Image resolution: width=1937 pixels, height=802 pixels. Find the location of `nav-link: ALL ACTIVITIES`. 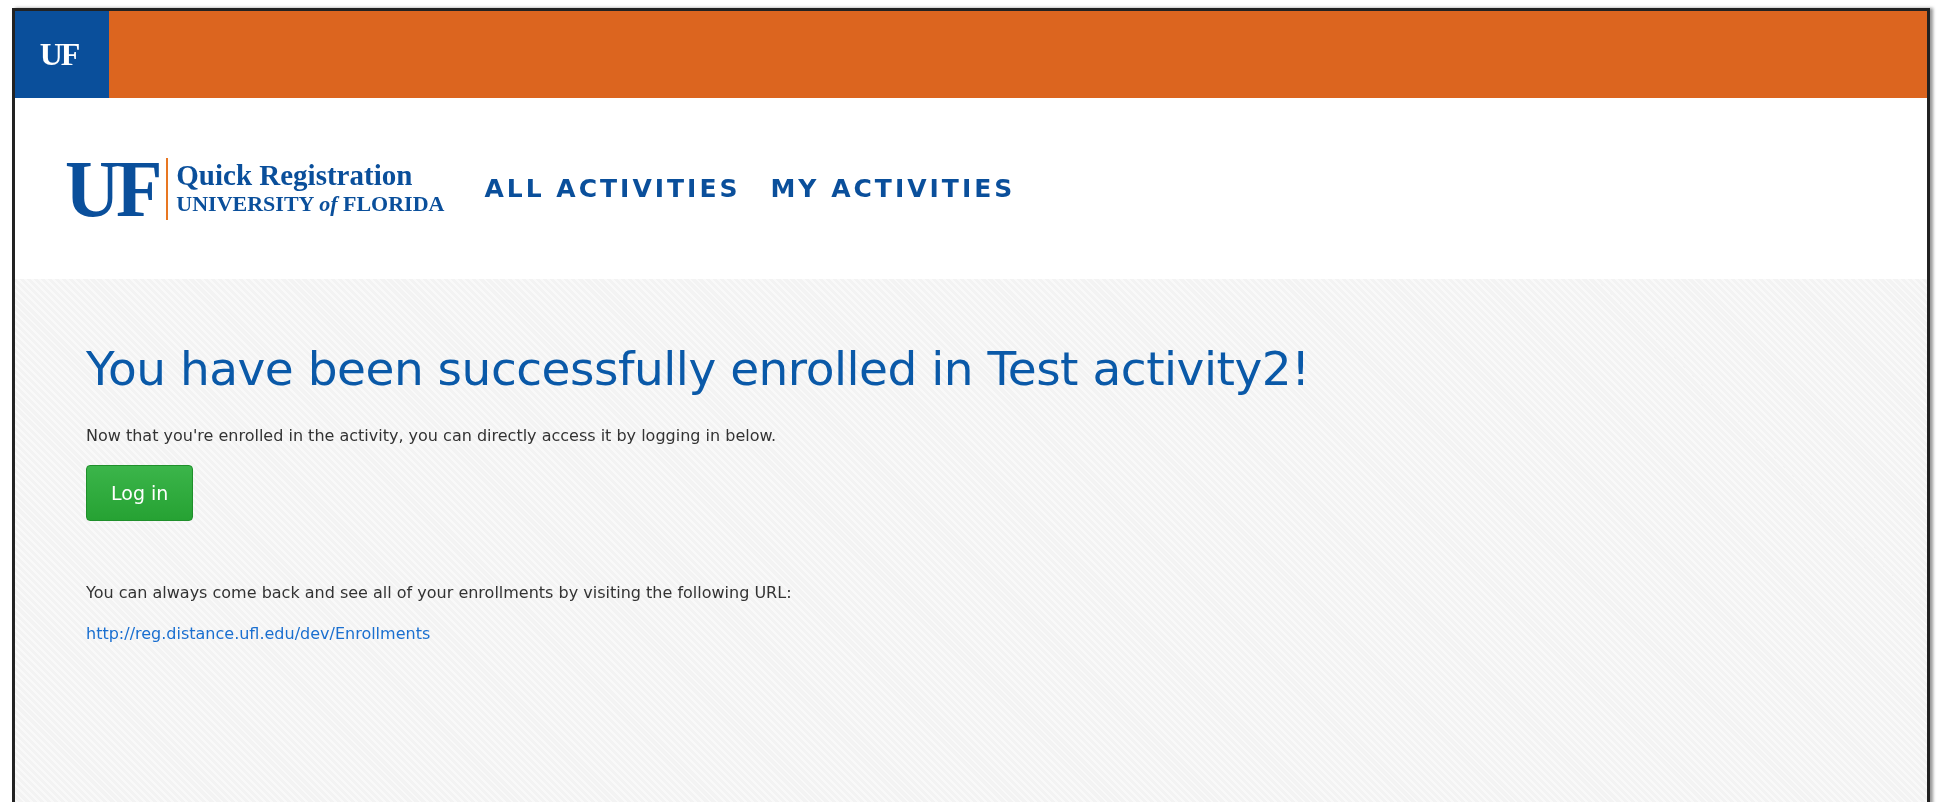

nav-link: ALL ACTIVITIES is located at coordinates (612, 188).